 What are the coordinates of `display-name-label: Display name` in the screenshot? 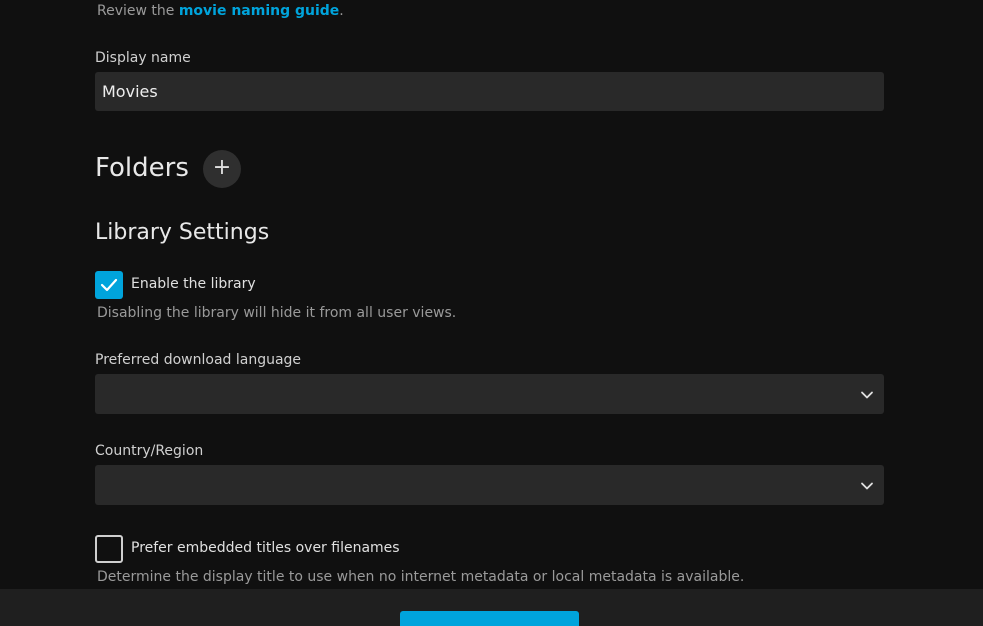 It's located at (143, 58).